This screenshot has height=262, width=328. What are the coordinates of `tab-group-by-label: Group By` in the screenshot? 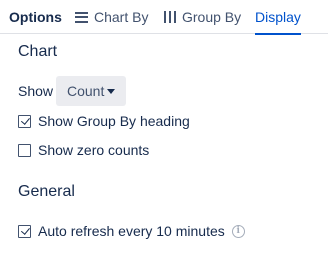 It's located at (212, 17).